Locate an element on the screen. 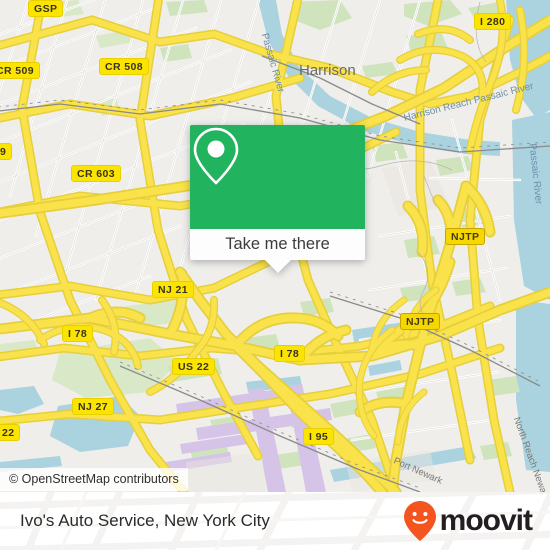 The height and width of the screenshot is (550, 550). footer-bar: Ivo's Auto Service, New York City moovit is located at coordinates (275, 521).